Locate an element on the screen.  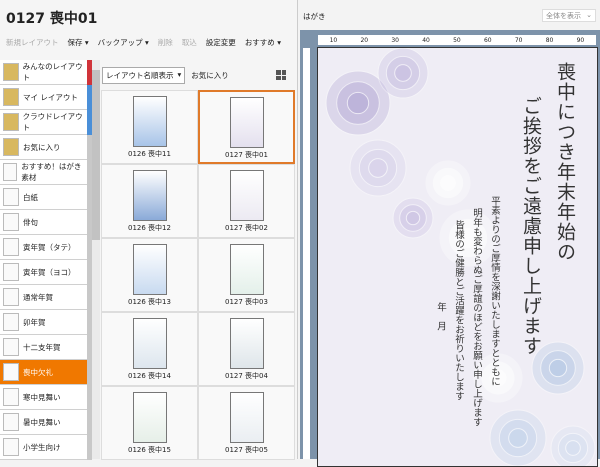
sidebar-item: 暑中見舞い is located at coordinates (46, 422).